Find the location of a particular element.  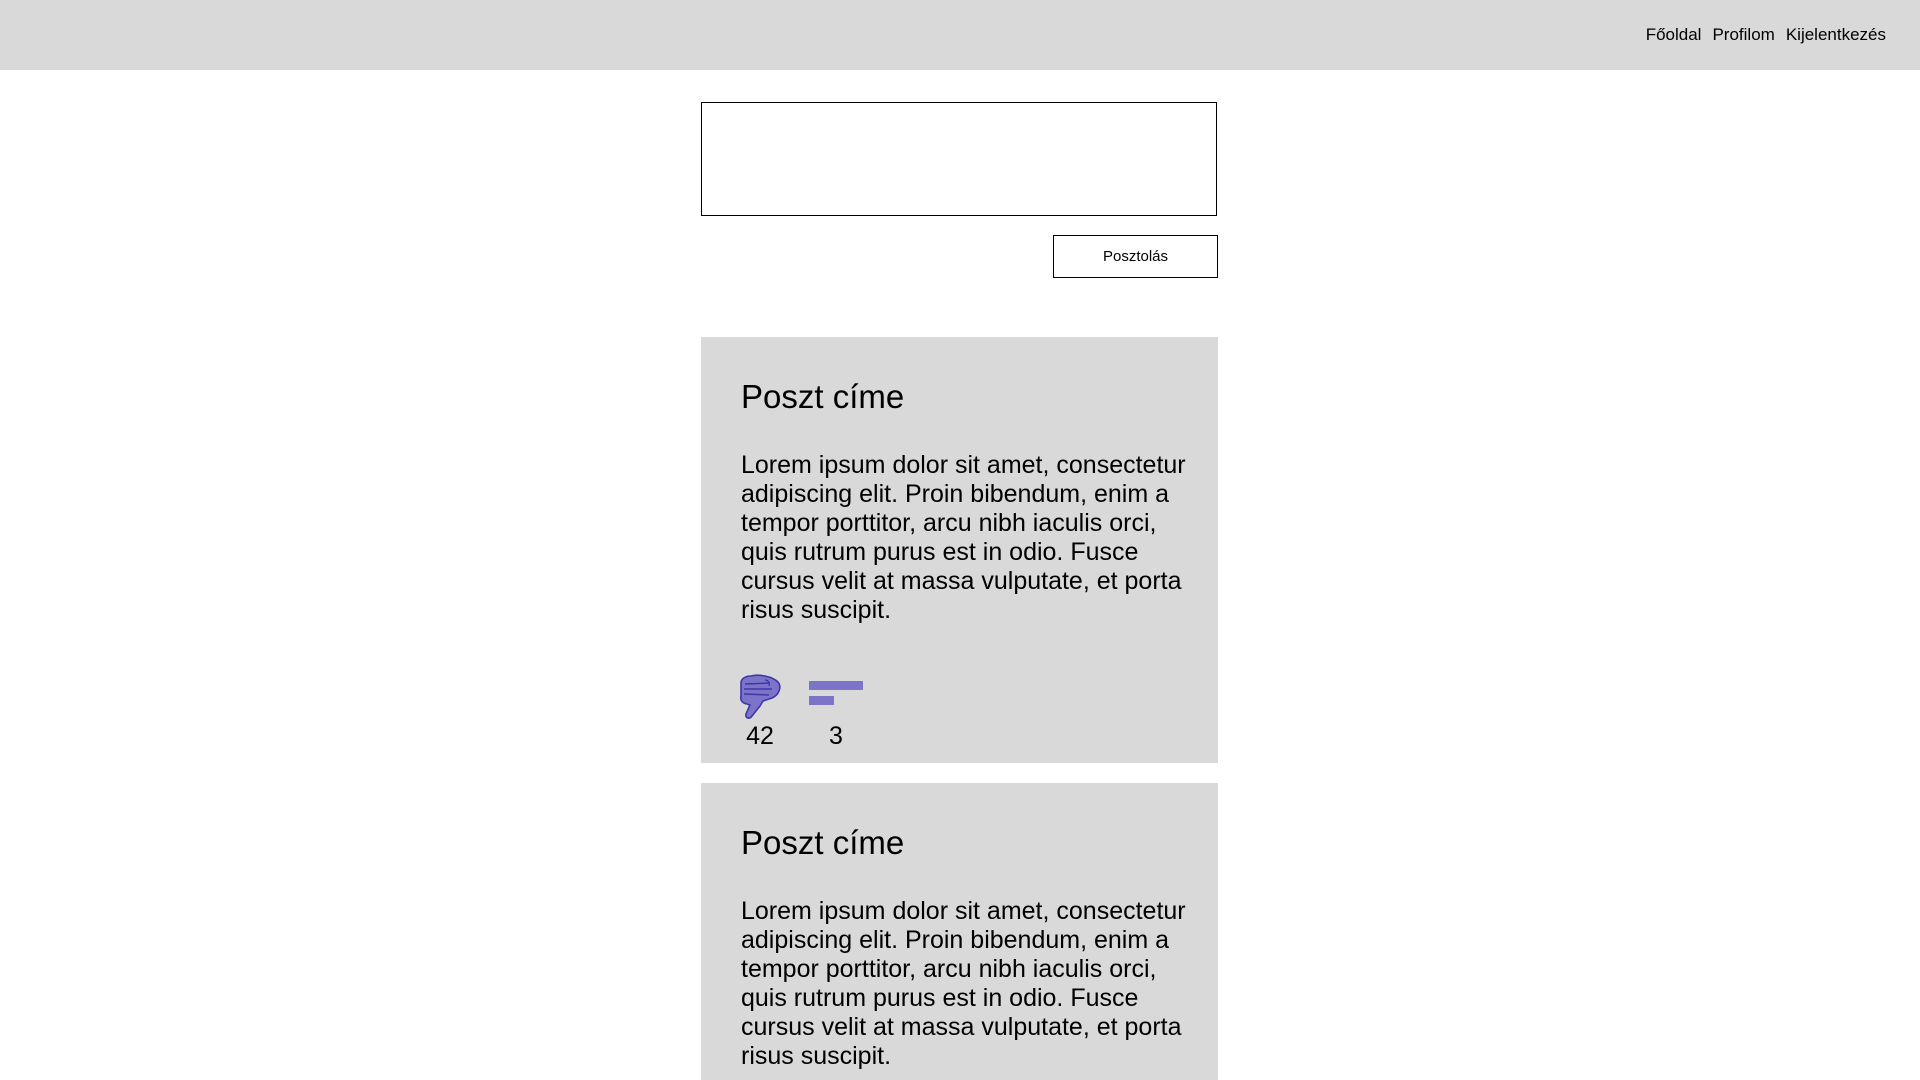

main-nav: Főoldal Profilom Kijelentkezés is located at coordinates (1766, 35).